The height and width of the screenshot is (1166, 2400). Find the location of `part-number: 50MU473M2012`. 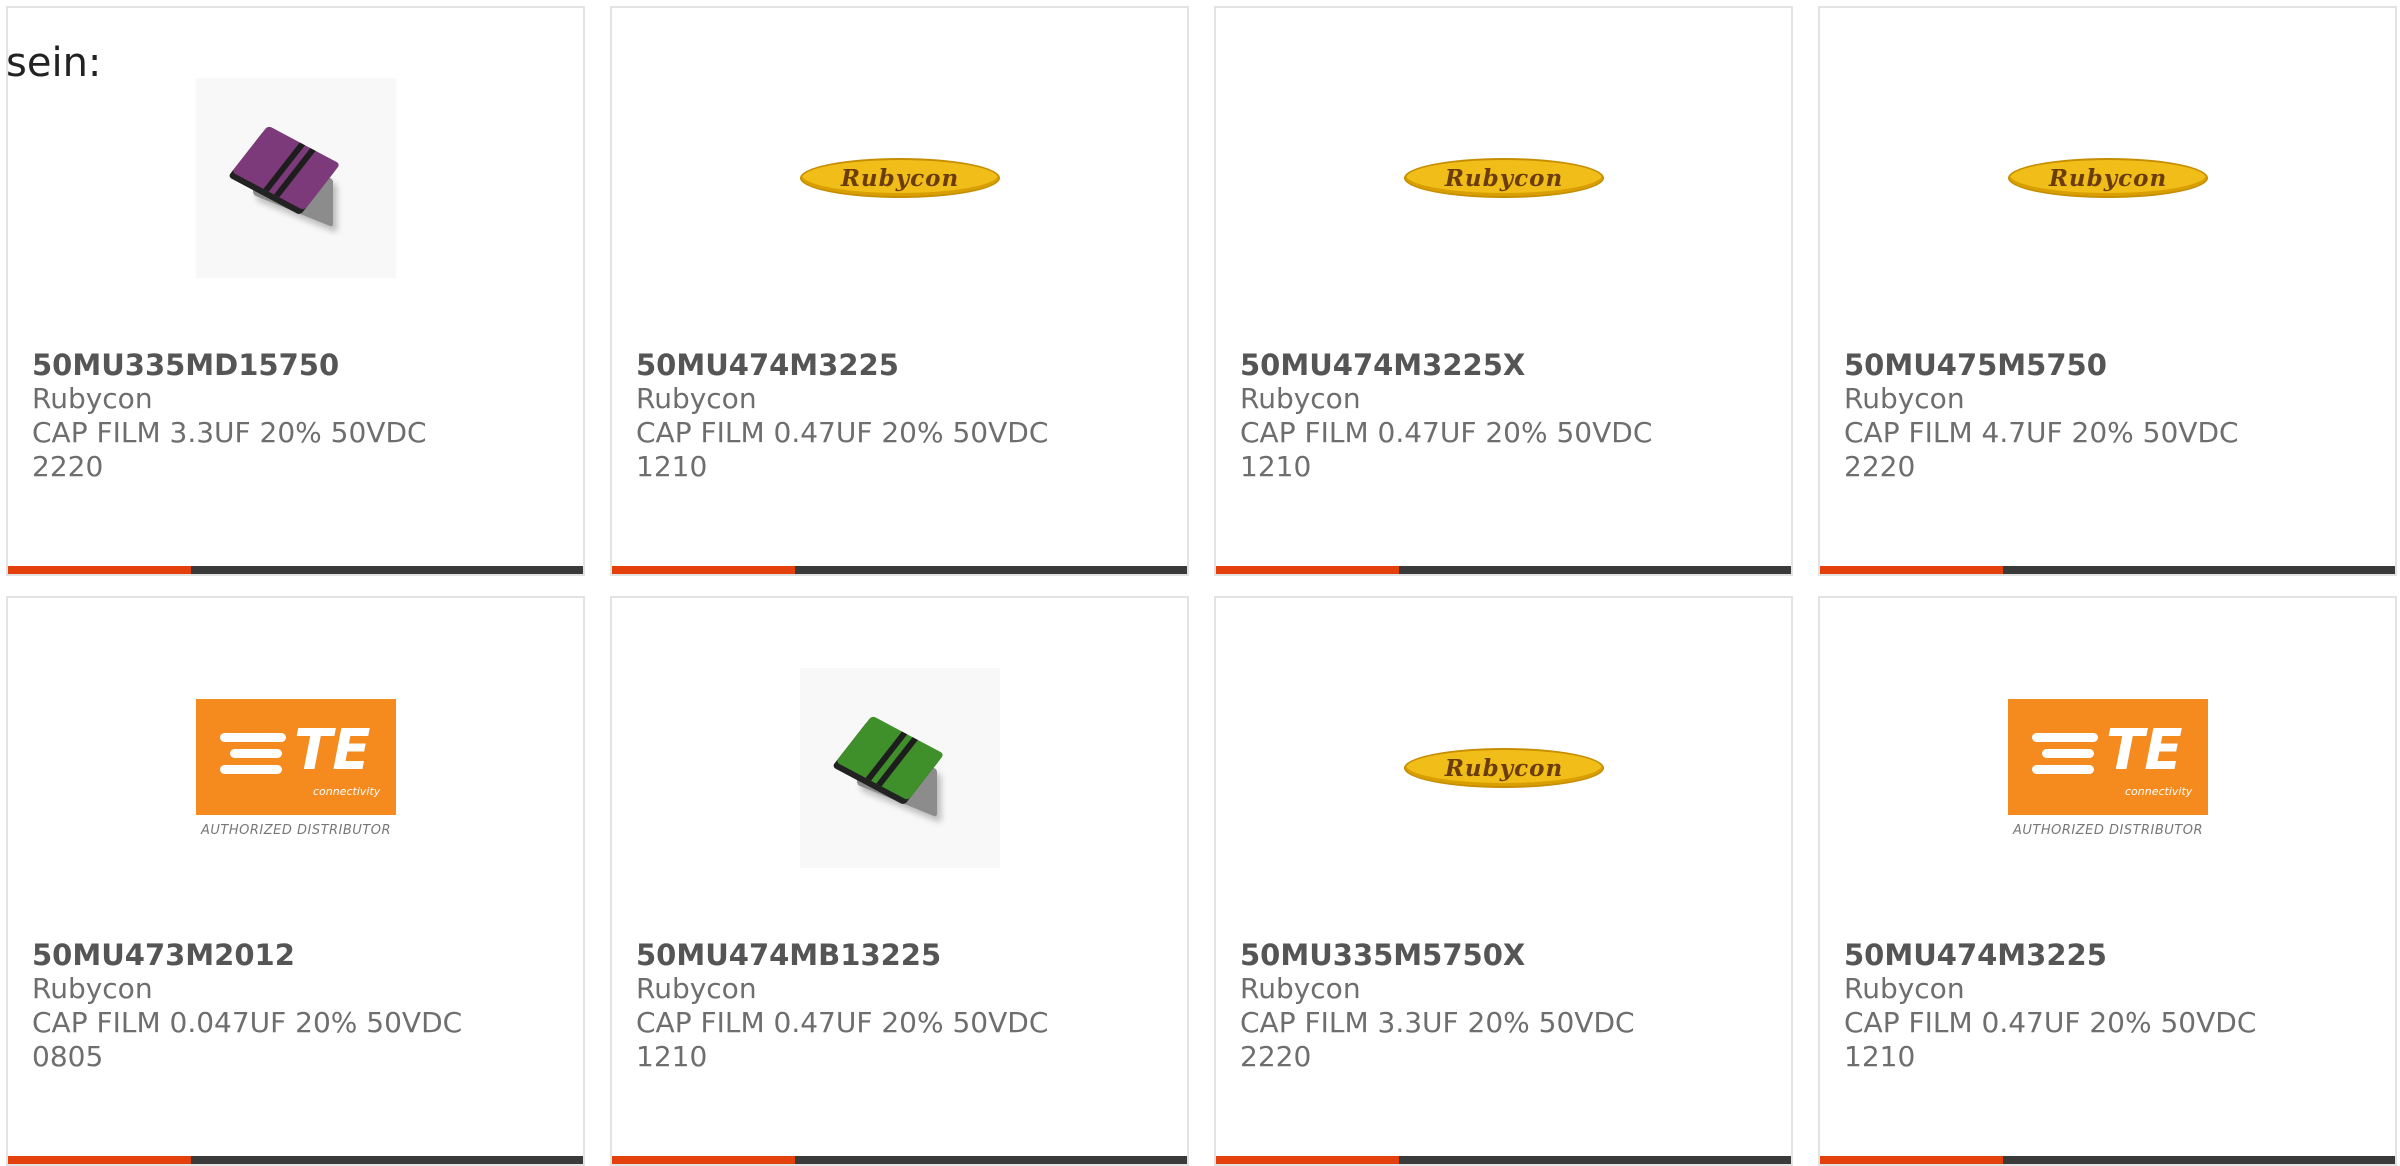

part-number: 50MU473M2012 is located at coordinates (247, 955).